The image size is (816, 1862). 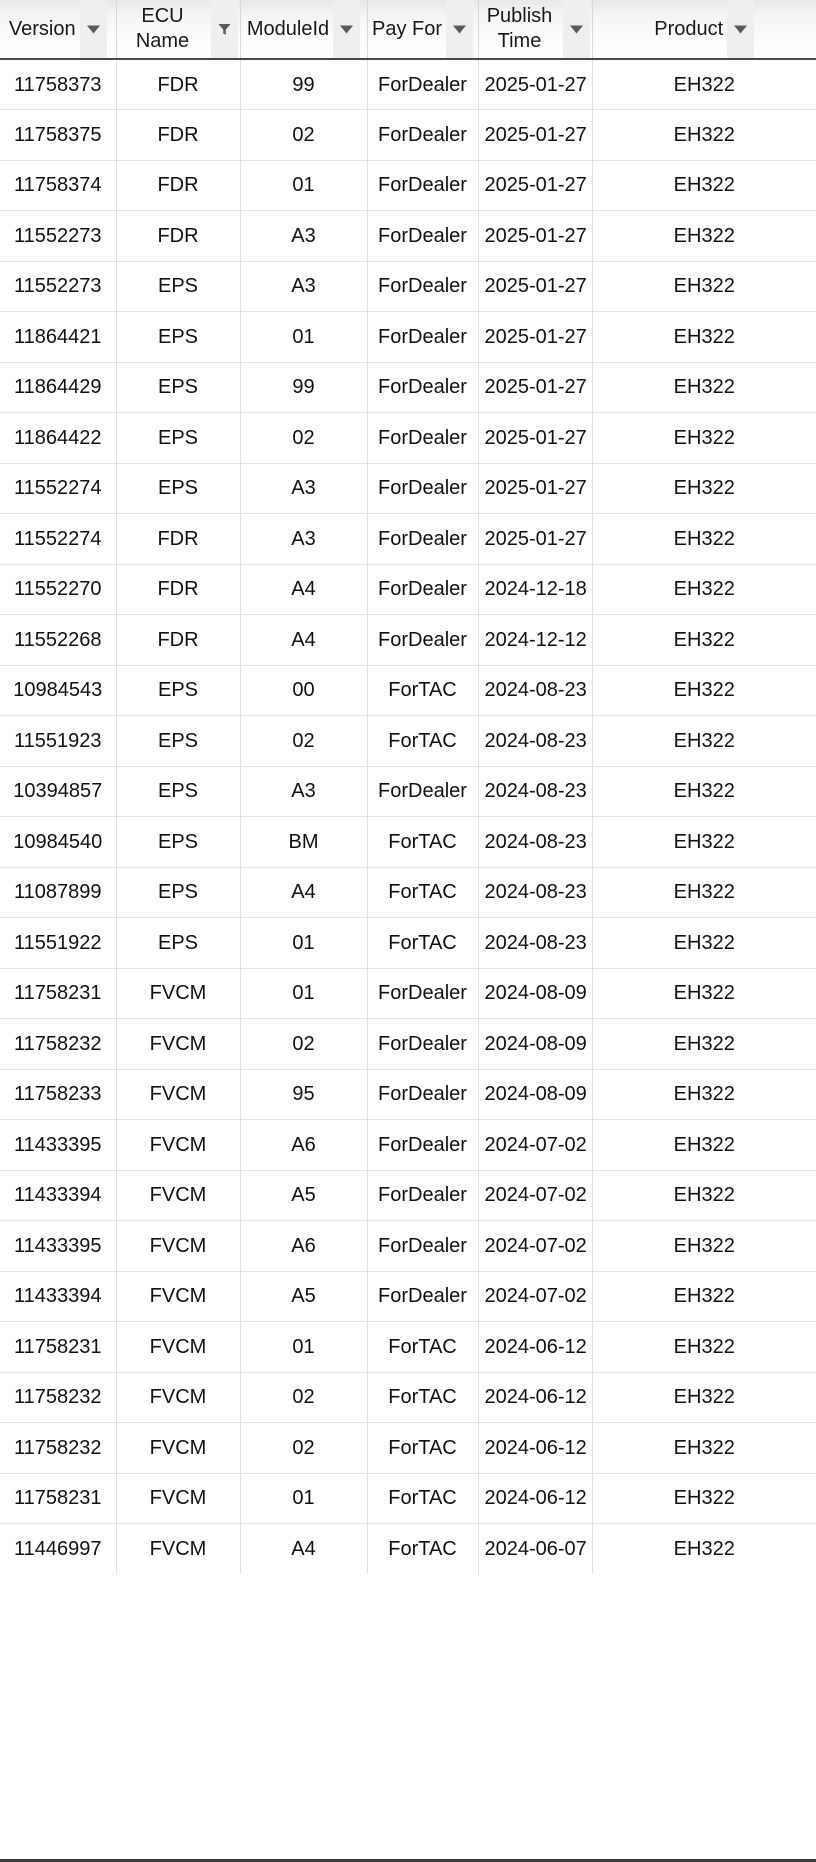 I want to click on table-row: 11758375 FDR 02 ForDealer 2025-01-27 EH322, so click(x=408, y=135).